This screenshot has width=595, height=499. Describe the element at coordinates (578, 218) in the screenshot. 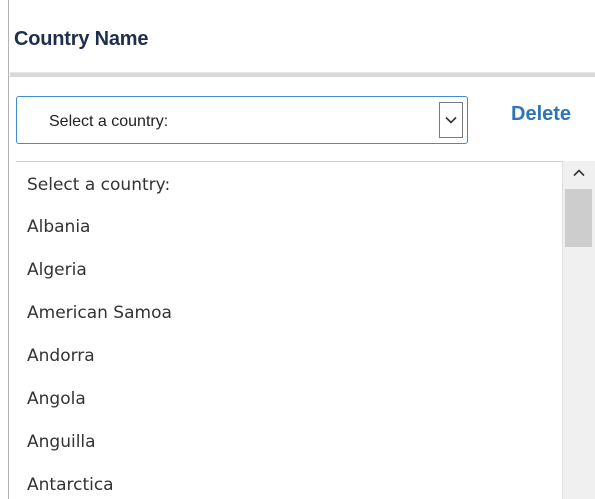

I see `scrollbar-thumb` at that location.